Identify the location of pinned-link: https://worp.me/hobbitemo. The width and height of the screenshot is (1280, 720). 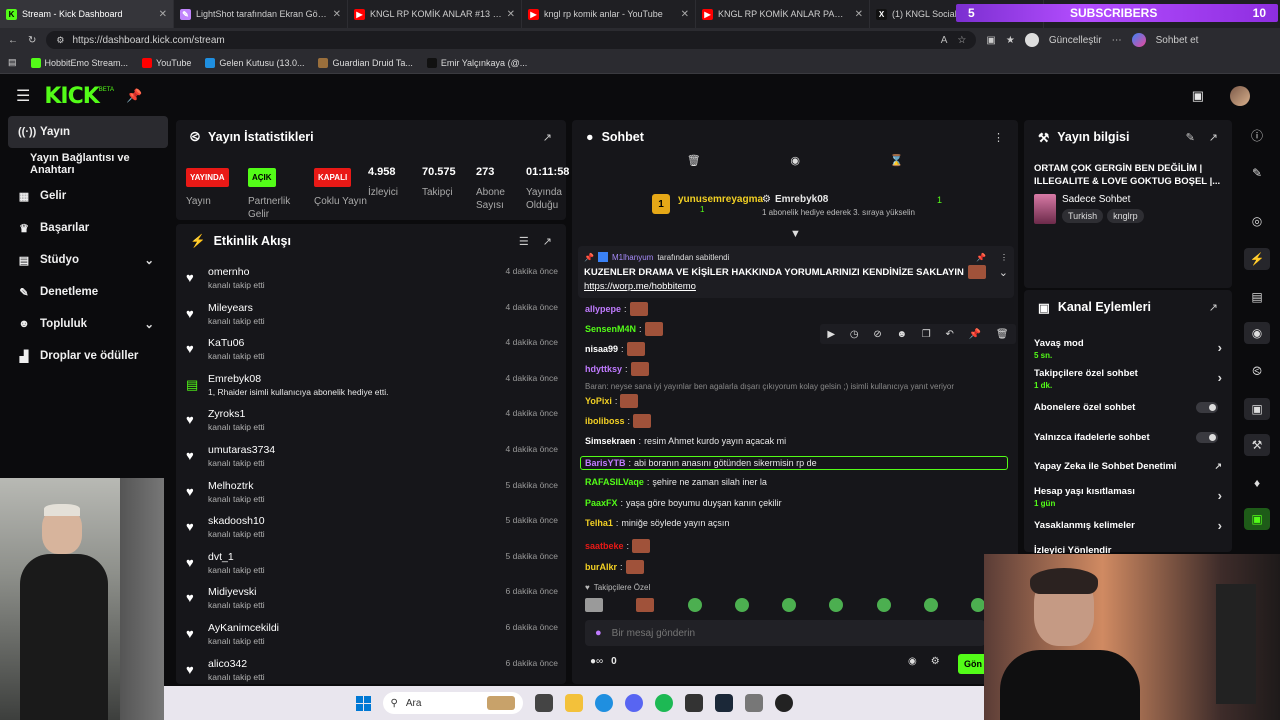
(796, 286).